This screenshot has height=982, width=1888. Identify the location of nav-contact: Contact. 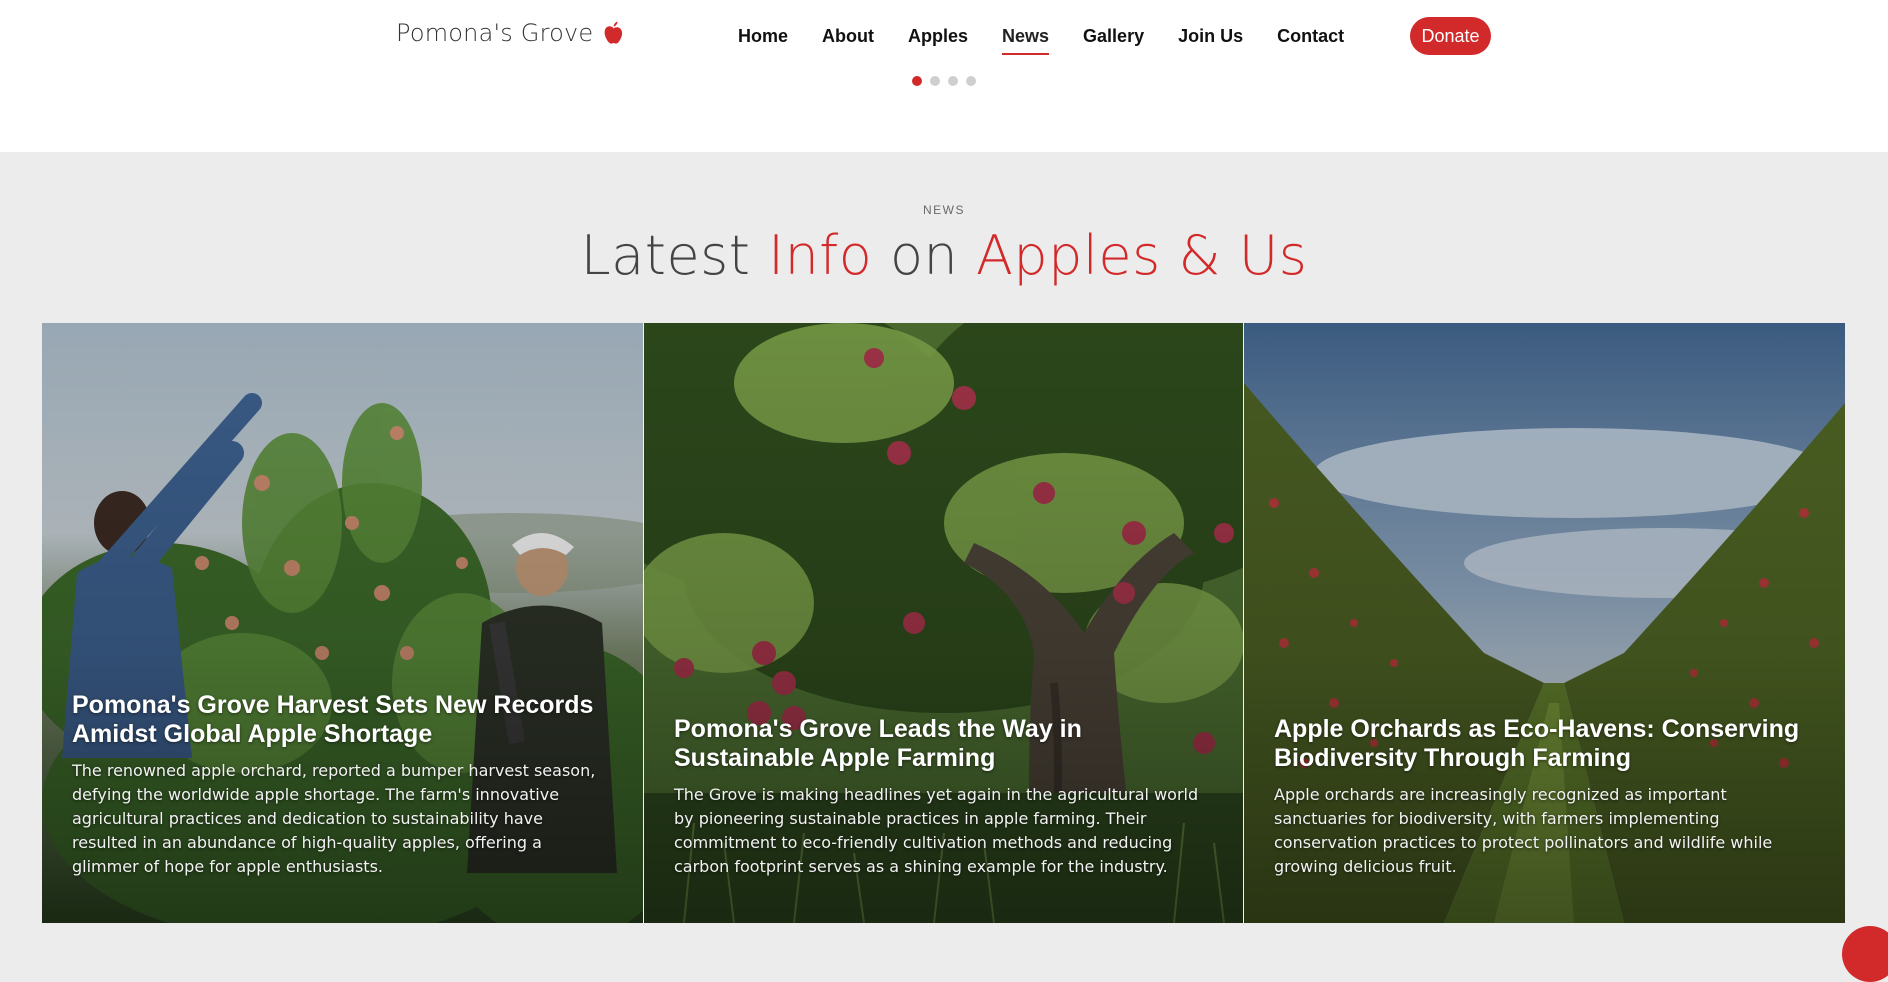
(1310, 39).